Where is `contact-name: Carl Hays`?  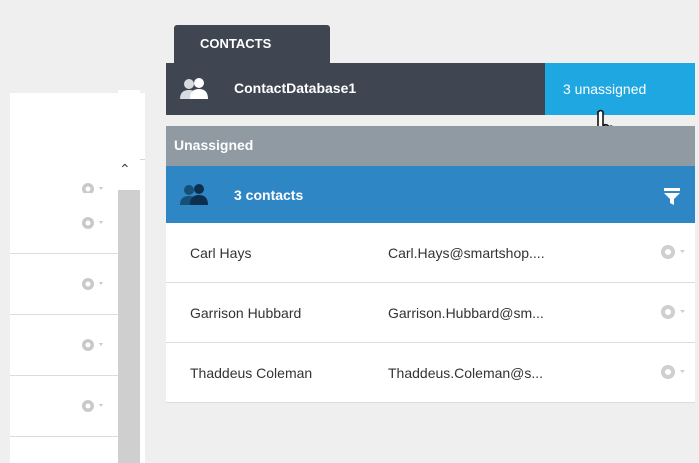 contact-name: Carl Hays is located at coordinates (221, 253).